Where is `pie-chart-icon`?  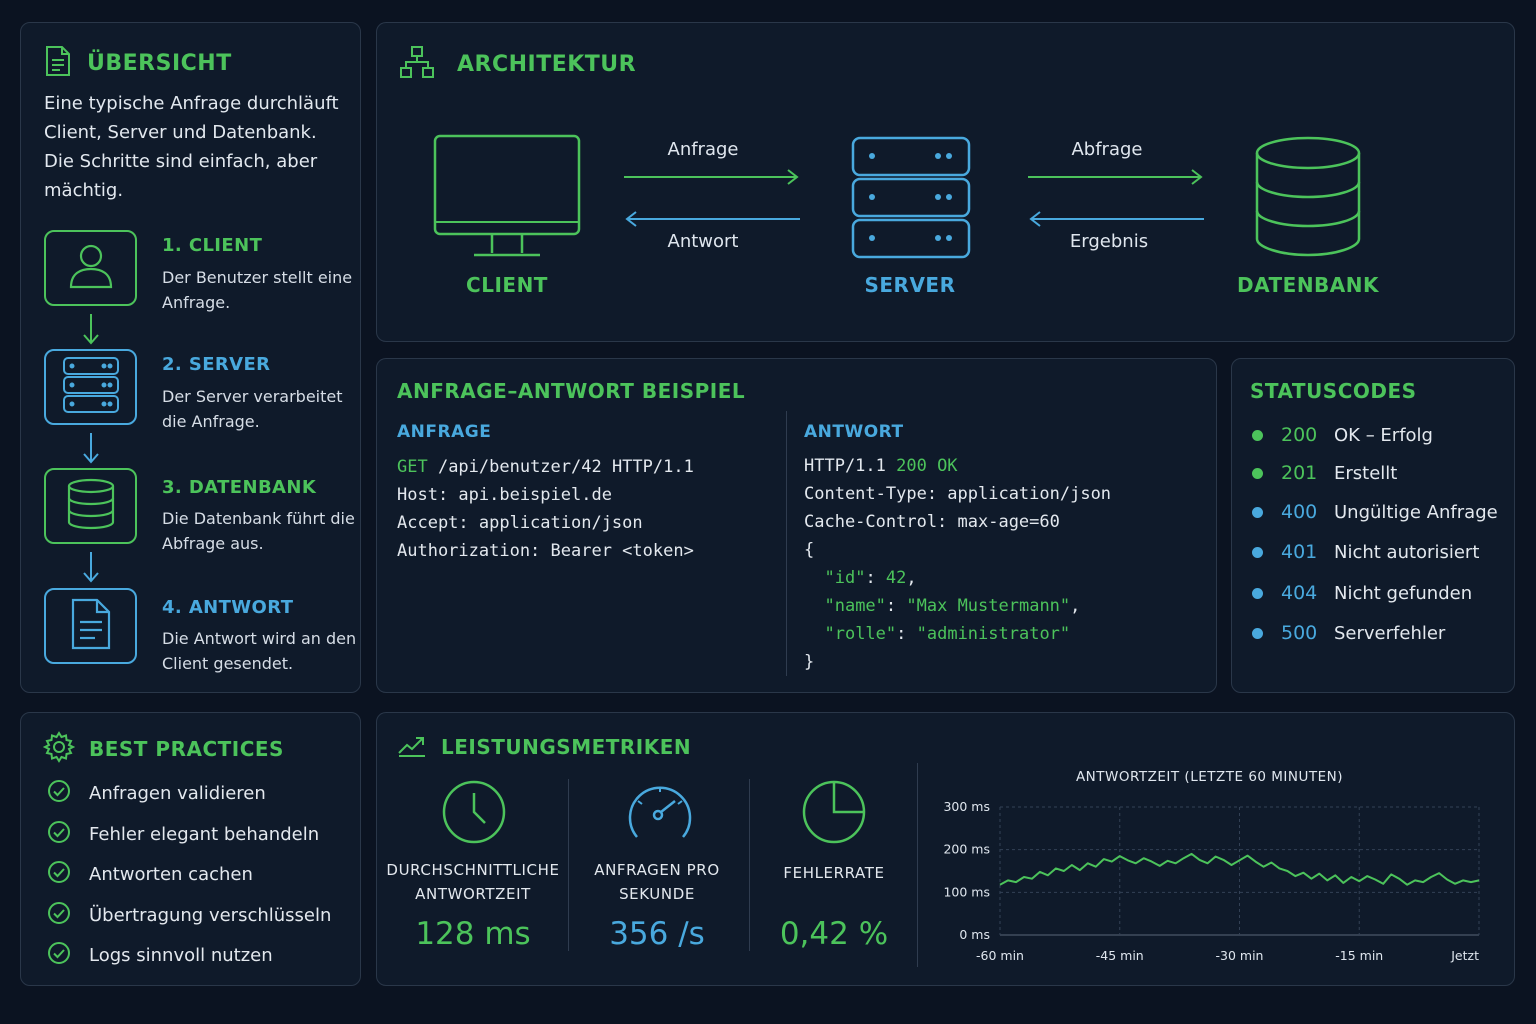 pie-chart-icon is located at coordinates (834, 812).